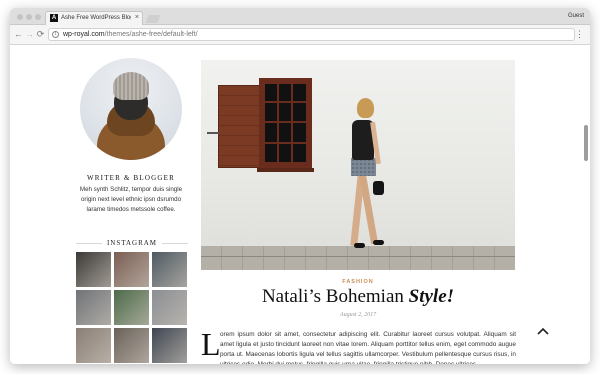 The image size is (600, 374). Describe the element at coordinates (363, 167) in the screenshot. I see `model-shorts` at that location.